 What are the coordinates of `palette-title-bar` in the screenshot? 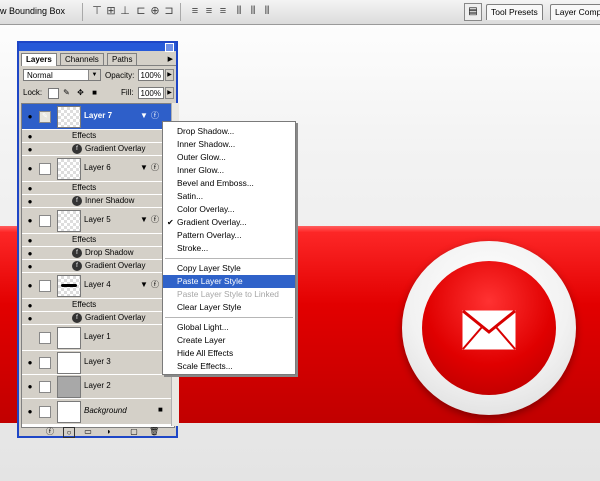 It's located at (97, 47).